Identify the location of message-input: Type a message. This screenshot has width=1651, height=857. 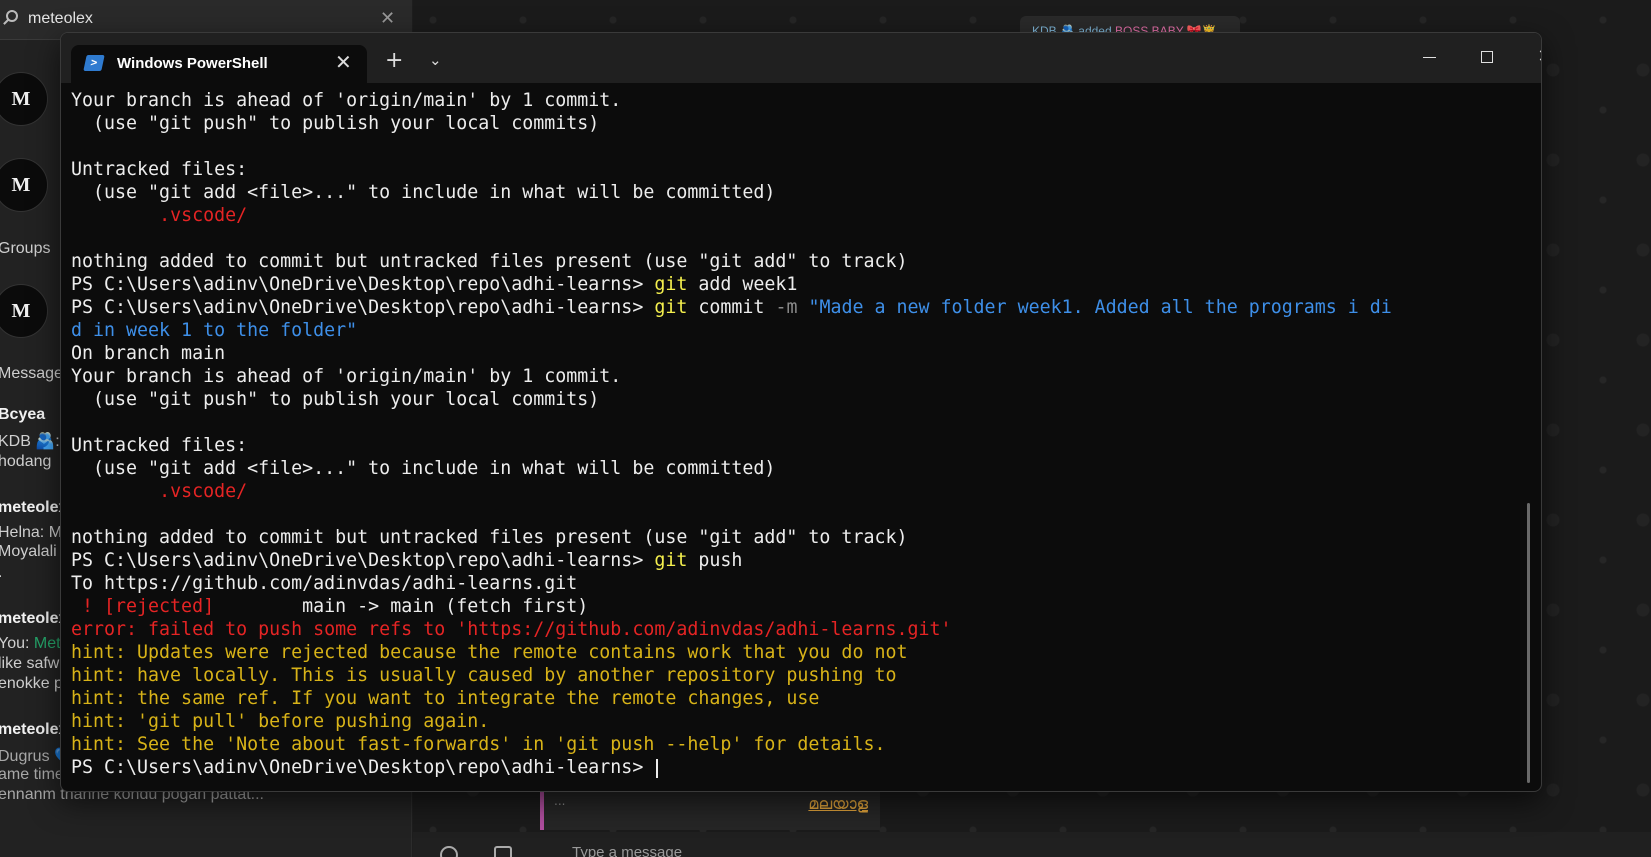
(627, 850).